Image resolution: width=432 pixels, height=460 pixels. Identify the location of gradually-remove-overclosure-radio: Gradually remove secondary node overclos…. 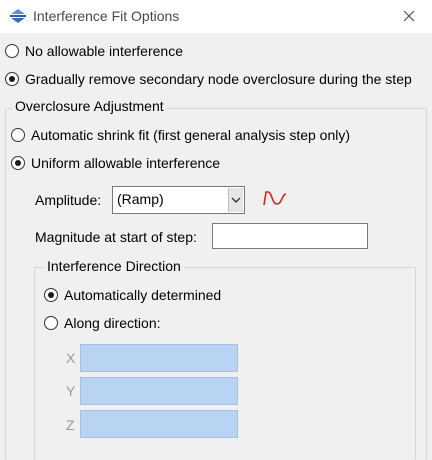
(208, 79).